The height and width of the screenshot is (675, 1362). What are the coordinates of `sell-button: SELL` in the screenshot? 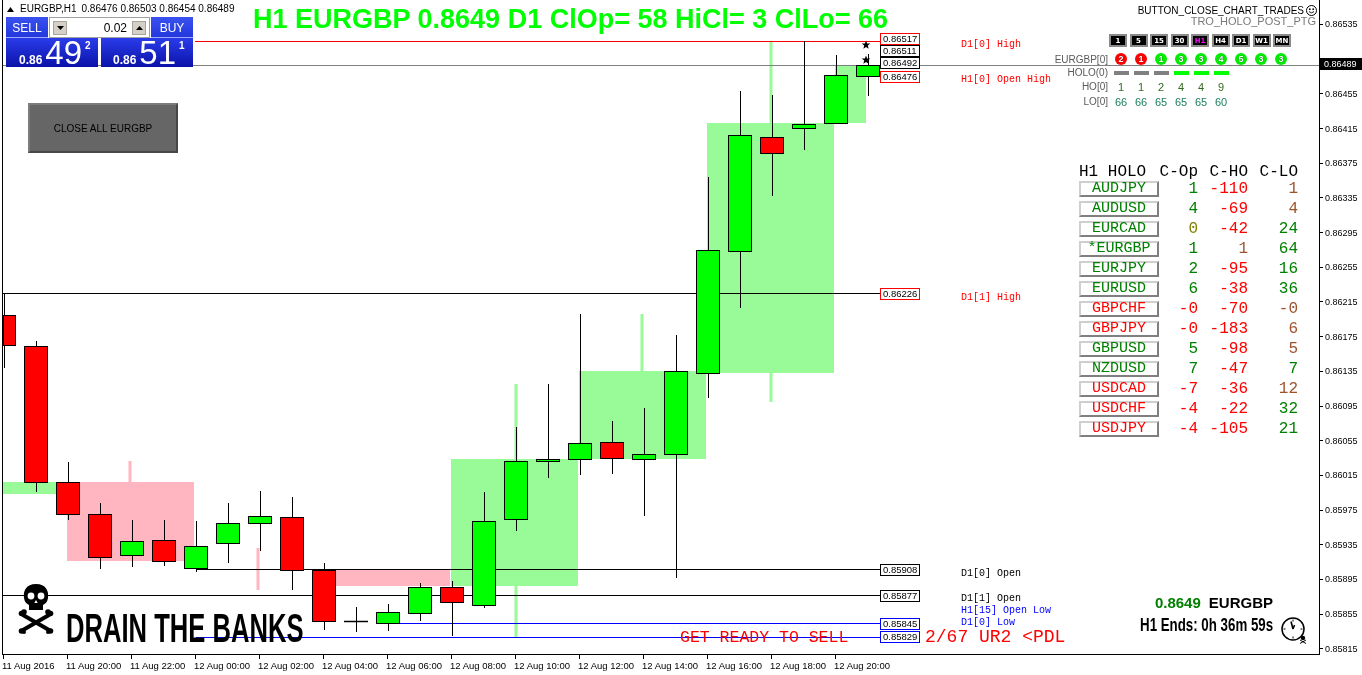 It's located at (27, 27).